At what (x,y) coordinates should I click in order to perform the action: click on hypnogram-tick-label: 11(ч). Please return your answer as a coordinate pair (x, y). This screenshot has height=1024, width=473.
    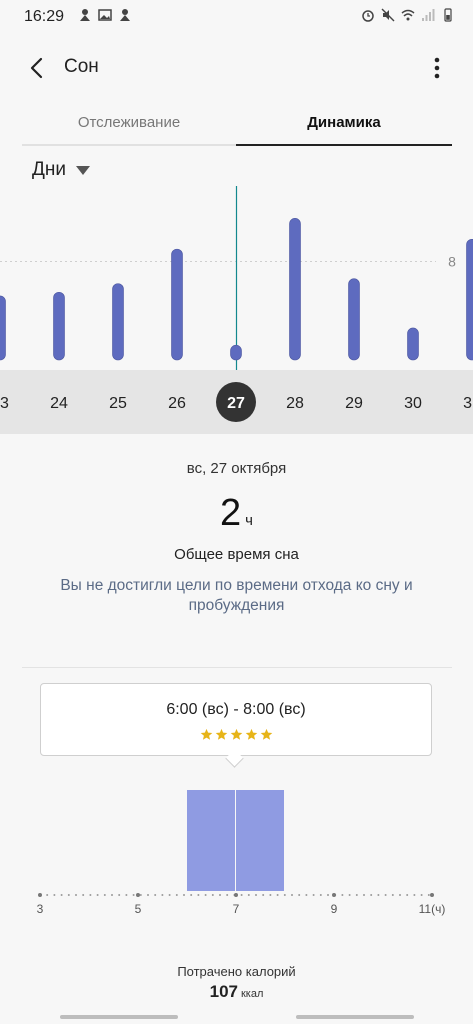
    Looking at the image, I should click on (432, 909).